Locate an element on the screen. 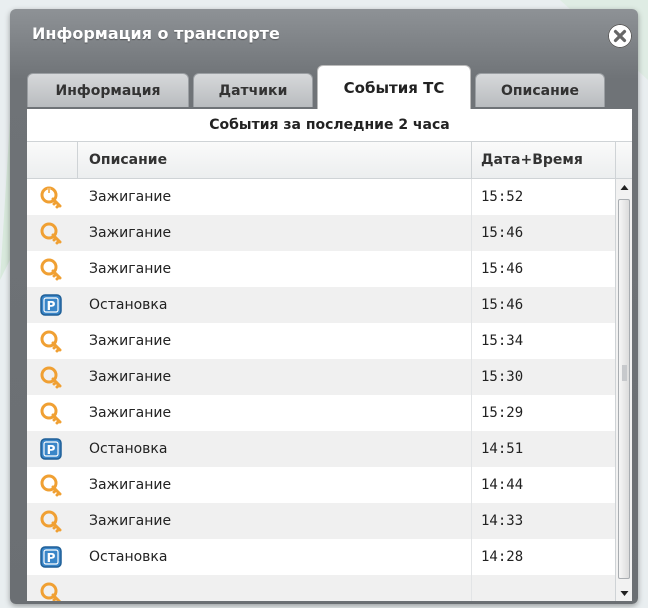 Image resolution: width=648 pixels, height=608 pixels. scroll-down-button is located at coordinates (624, 593).